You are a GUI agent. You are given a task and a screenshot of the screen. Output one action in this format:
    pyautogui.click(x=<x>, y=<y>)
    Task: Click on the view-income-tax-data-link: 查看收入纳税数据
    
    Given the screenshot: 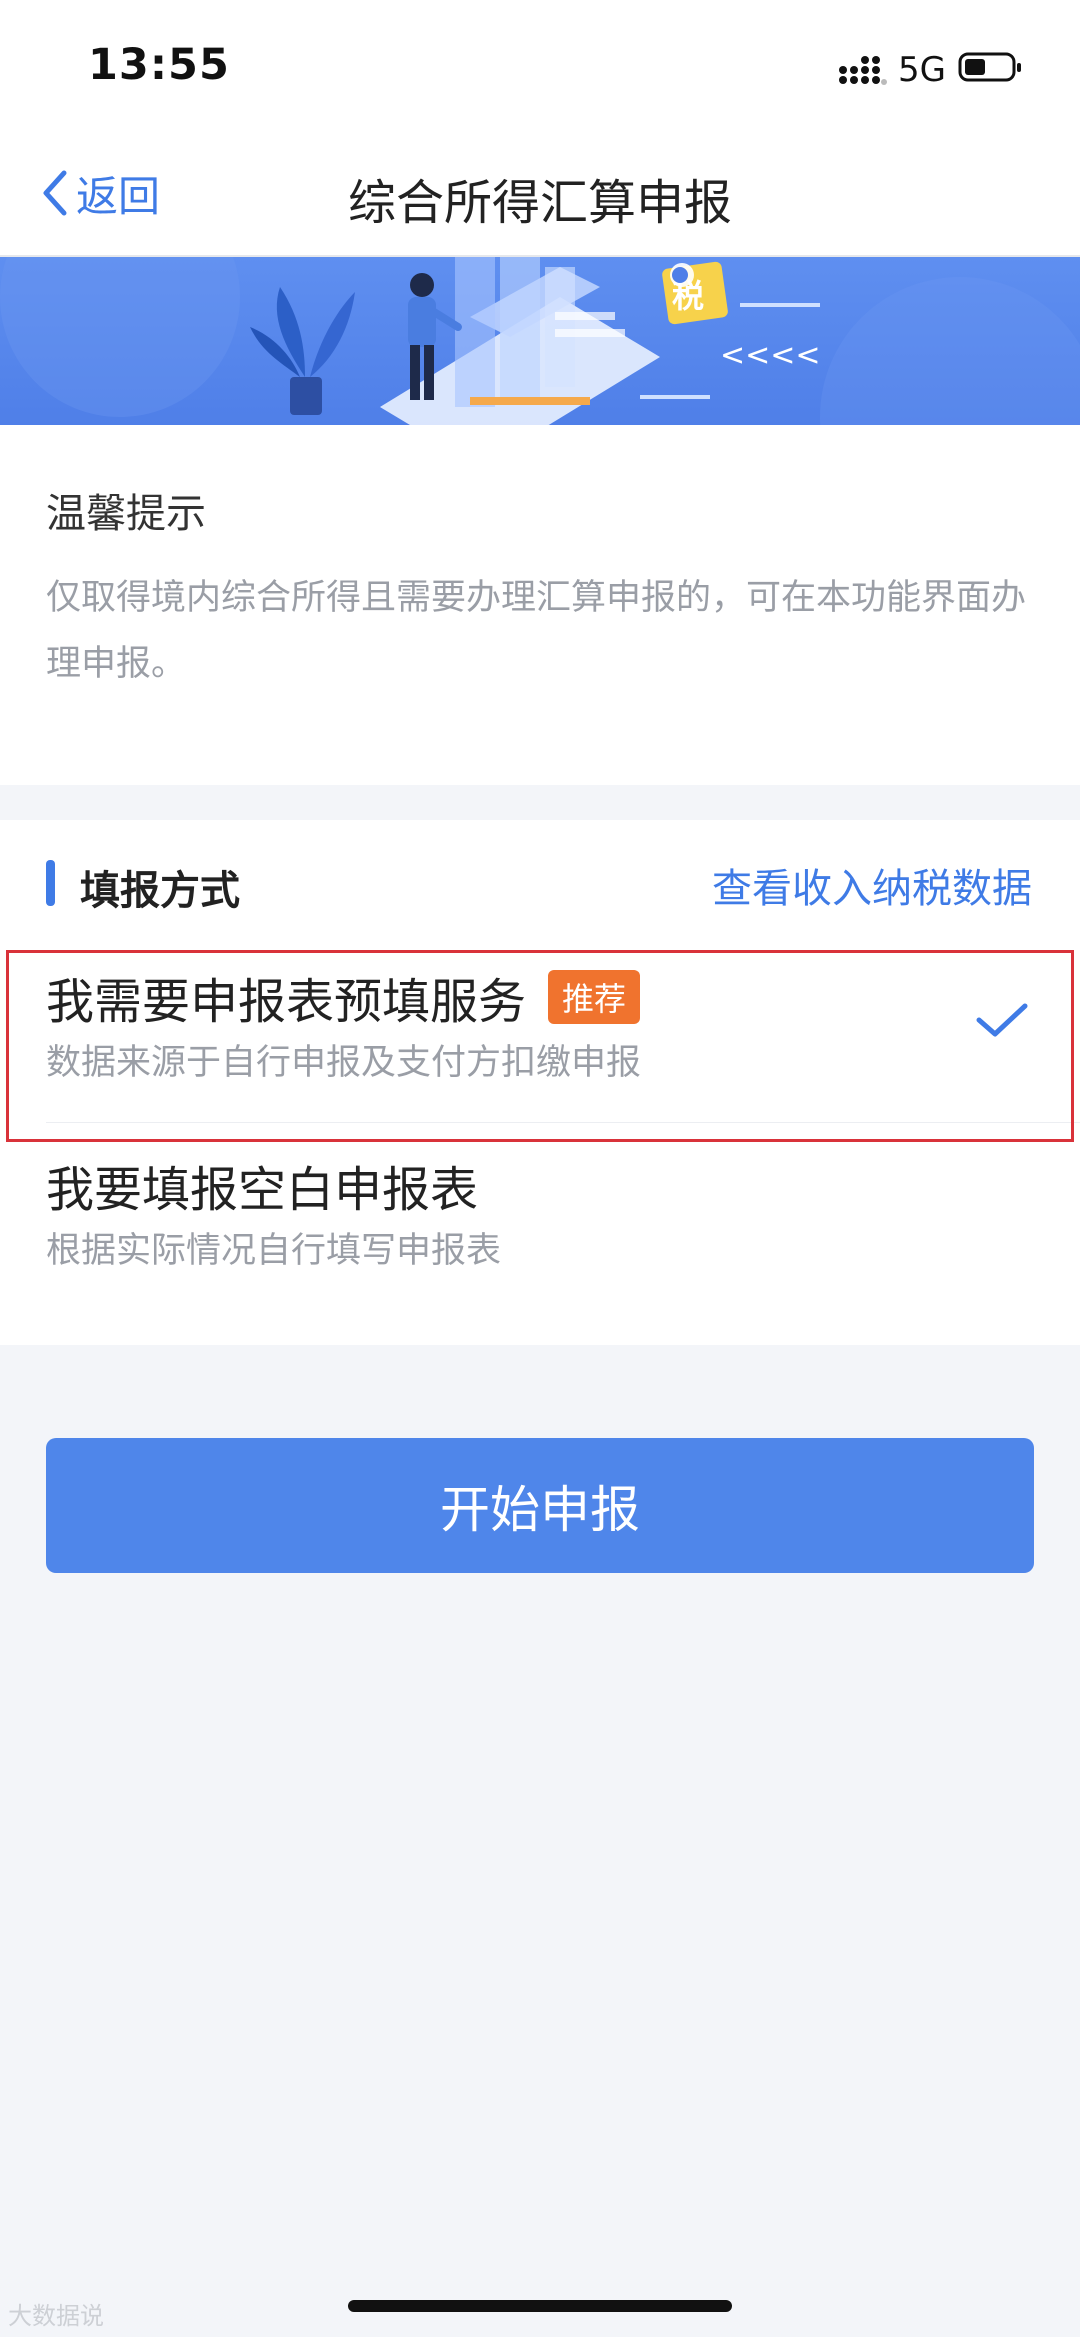 What is the action you would take?
    pyautogui.click(x=872, y=885)
    